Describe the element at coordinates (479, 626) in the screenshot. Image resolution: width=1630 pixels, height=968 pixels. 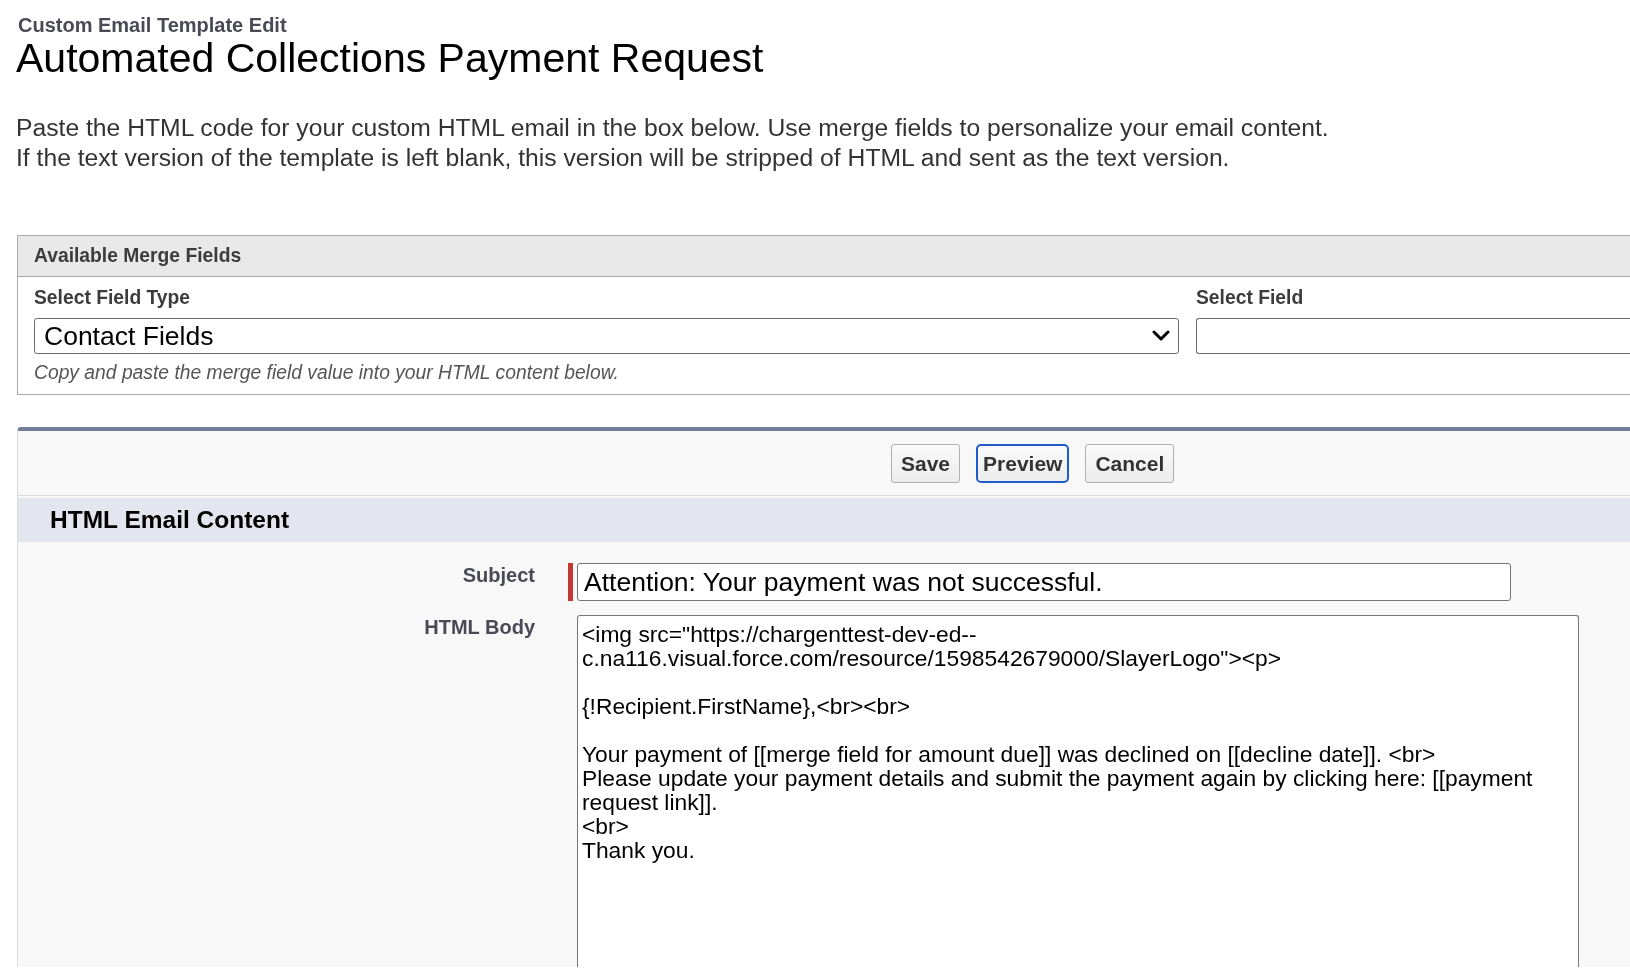
I see `field-label: HTML Body` at that location.